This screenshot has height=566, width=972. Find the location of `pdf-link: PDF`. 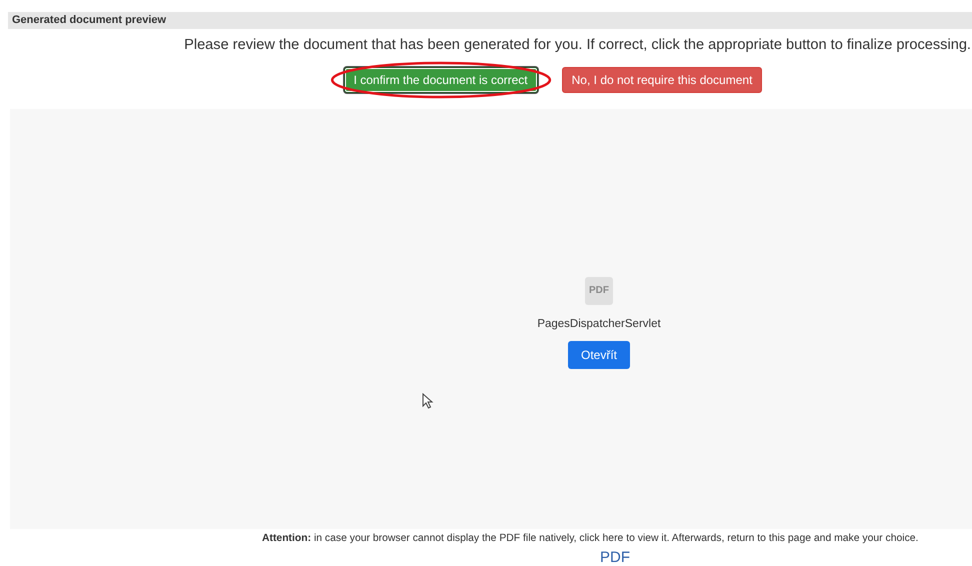

pdf-link: PDF is located at coordinates (615, 557).